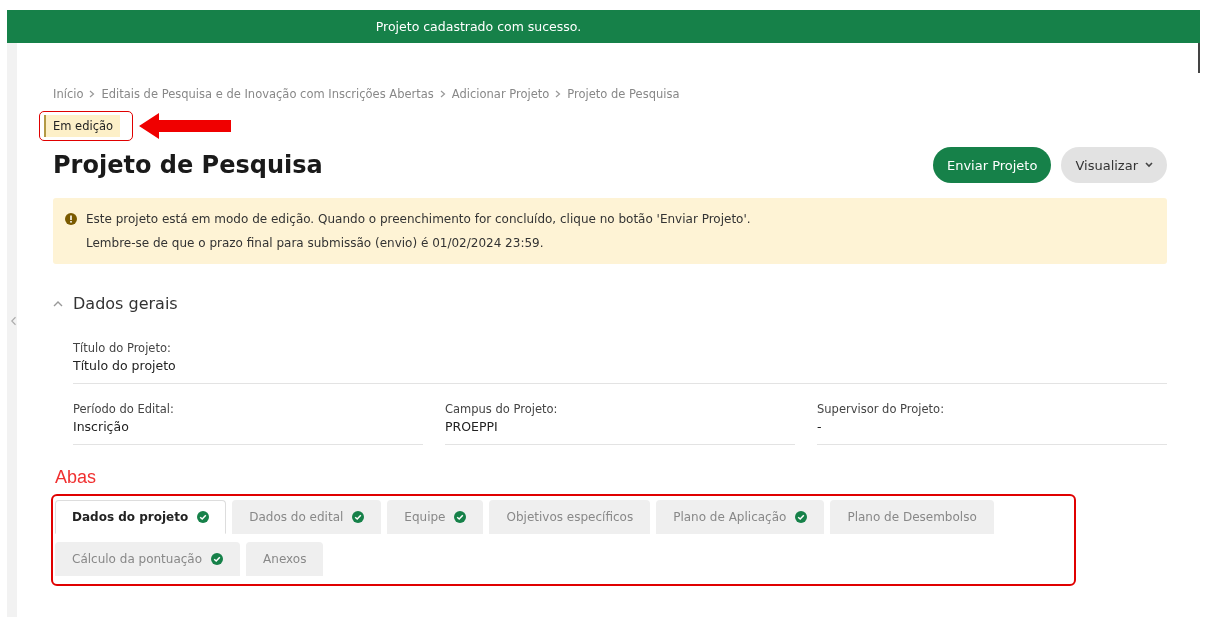 Image resolution: width=1205 pixels, height=617 pixels. I want to click on tab: Dados do projeto, so click(141, 517).